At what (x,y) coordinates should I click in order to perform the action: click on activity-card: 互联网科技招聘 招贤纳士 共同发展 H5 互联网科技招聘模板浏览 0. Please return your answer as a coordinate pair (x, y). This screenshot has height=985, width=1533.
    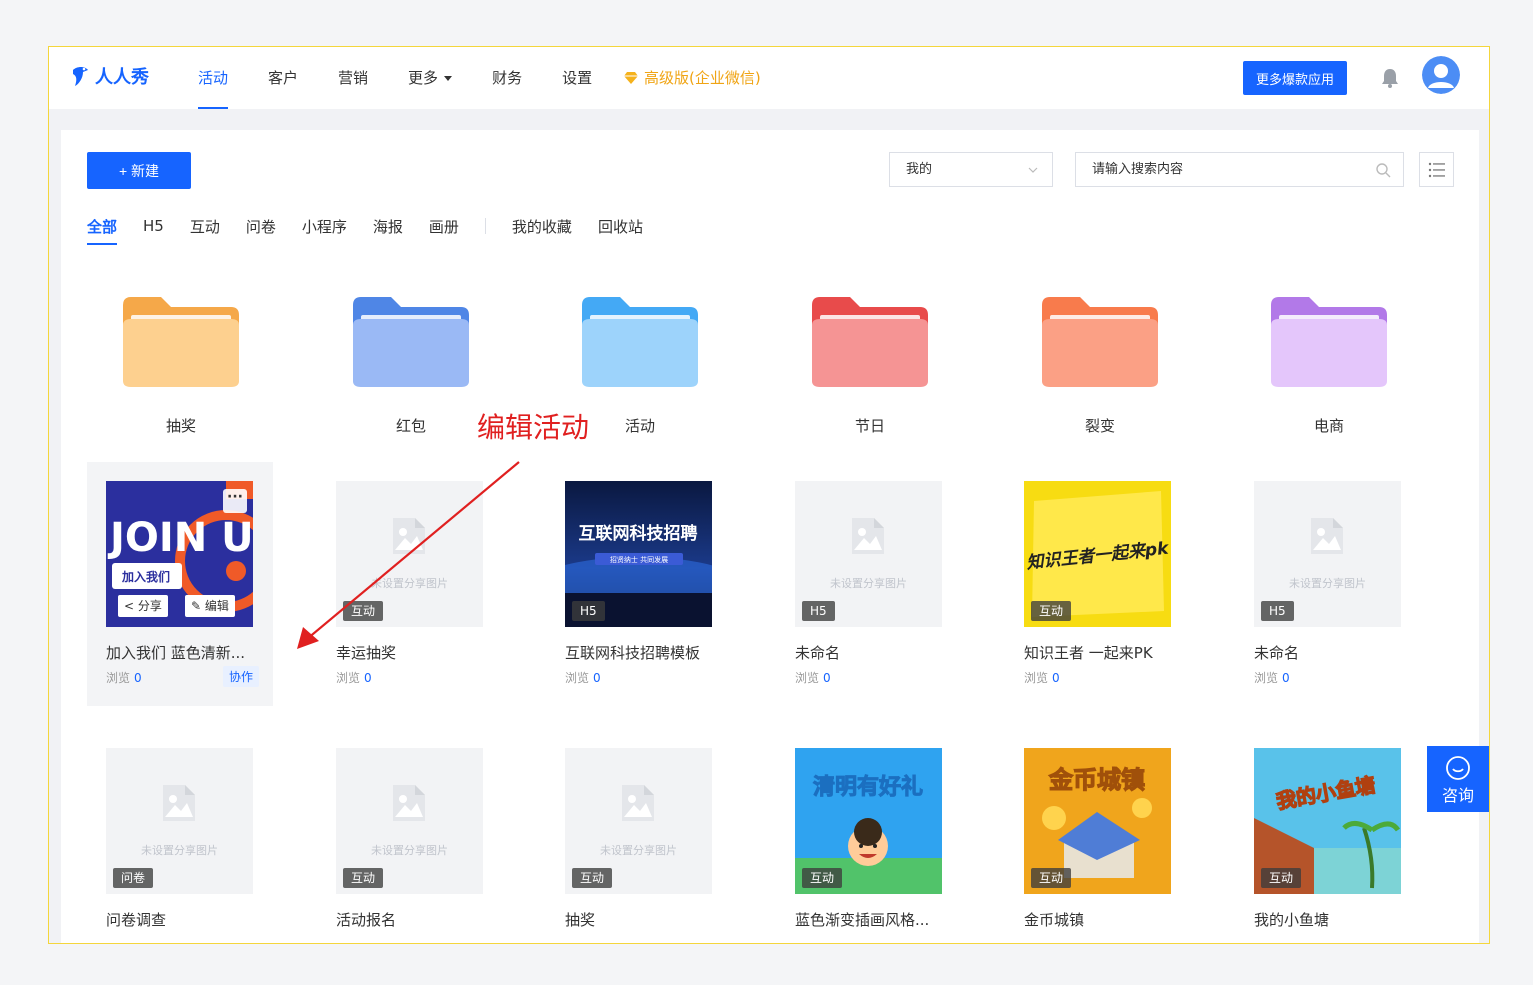
    Looking at the image, I should click on (639, 584).